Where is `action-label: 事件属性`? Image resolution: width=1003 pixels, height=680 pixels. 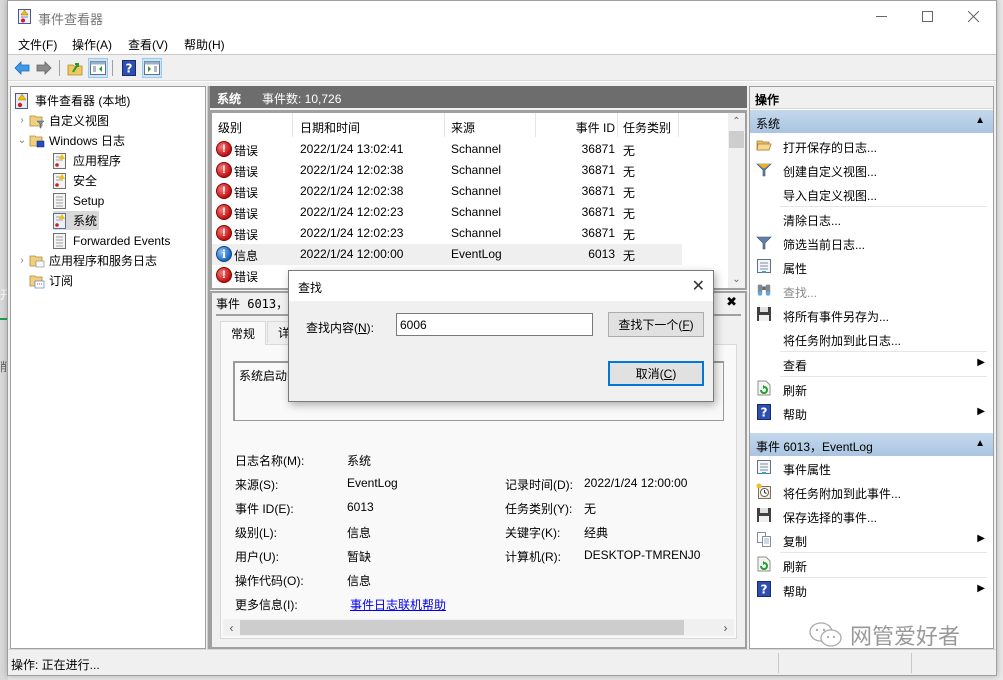
action-label: 事件属性 is located at coordinates (807, 470).